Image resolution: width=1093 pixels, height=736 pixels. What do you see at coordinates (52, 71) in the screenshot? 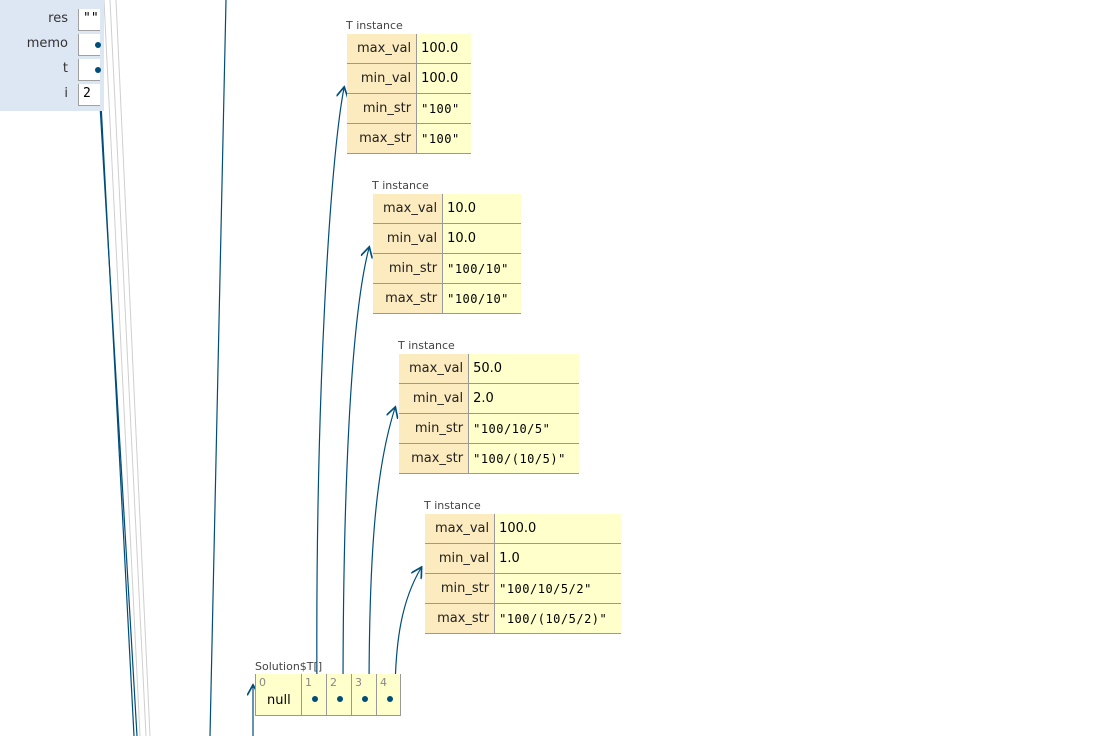
I see `frame-var-t: t` at bounding box center [52, 71].